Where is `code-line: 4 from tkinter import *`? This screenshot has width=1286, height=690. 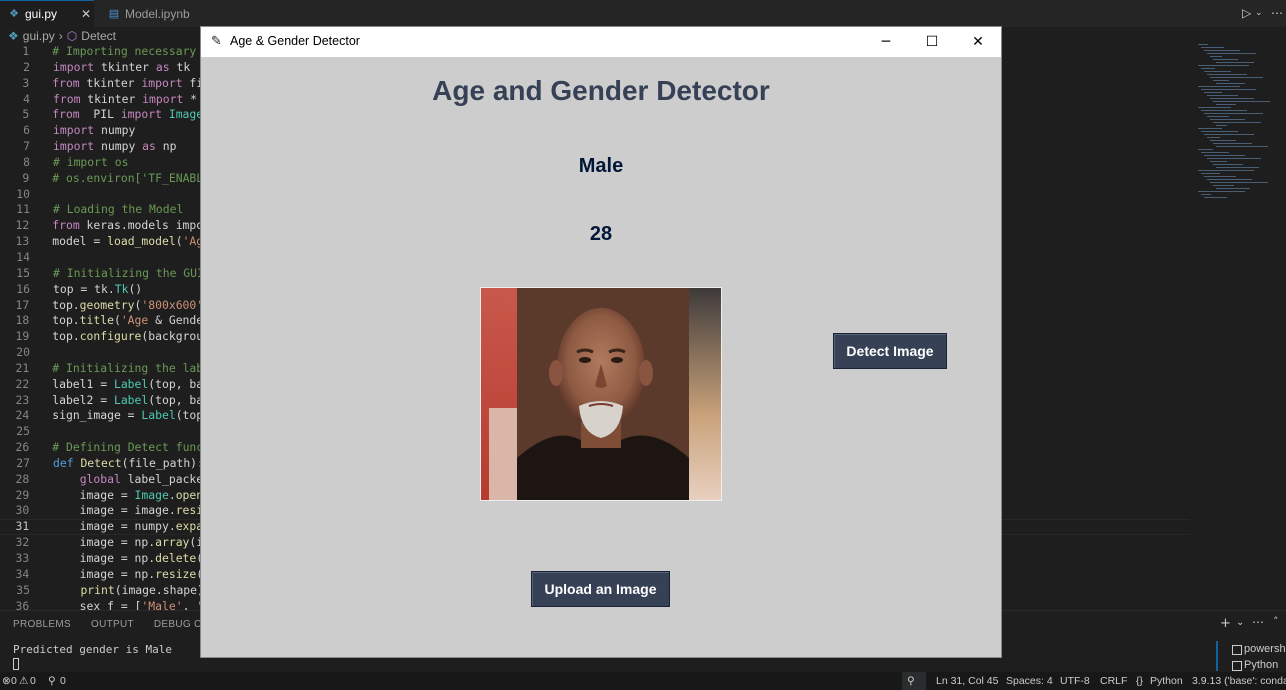 code-line: 4 from tkinter import * is located at coordinates (105, 100).